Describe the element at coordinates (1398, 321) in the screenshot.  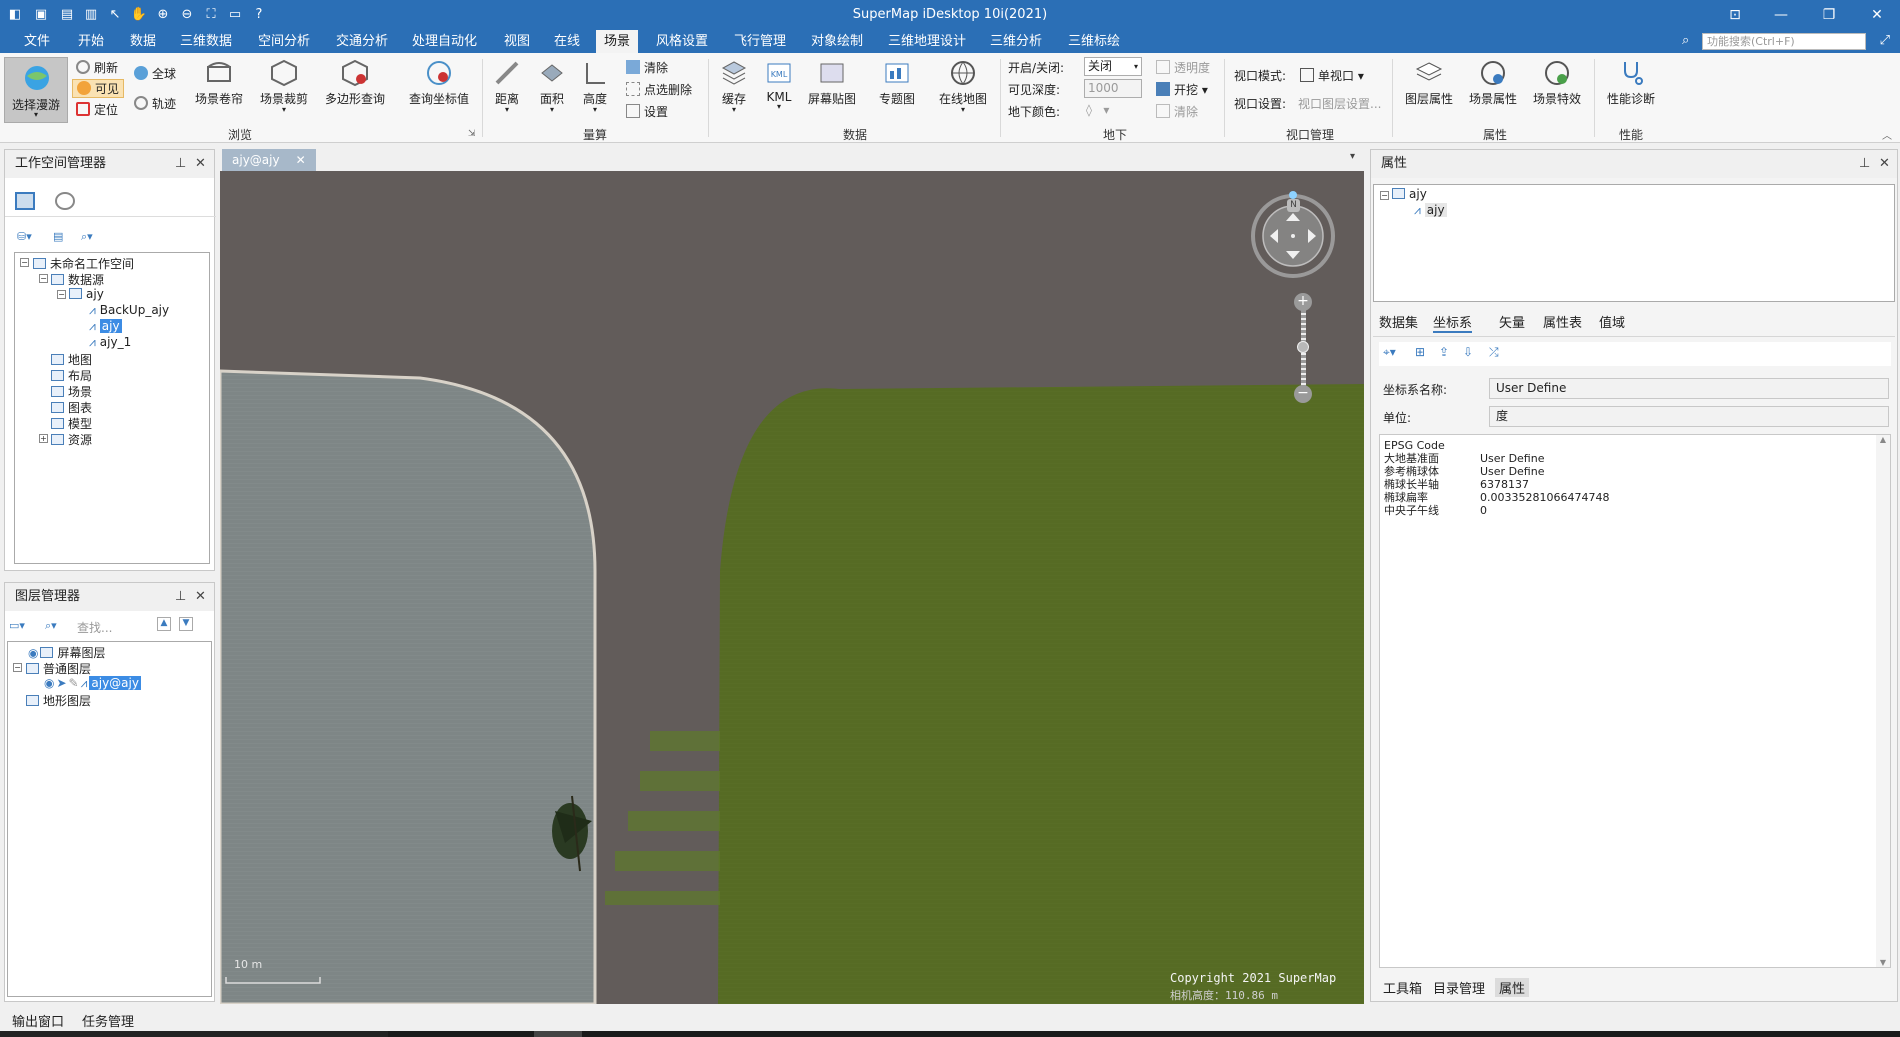
I see `property-tab: 数据集` at that location.